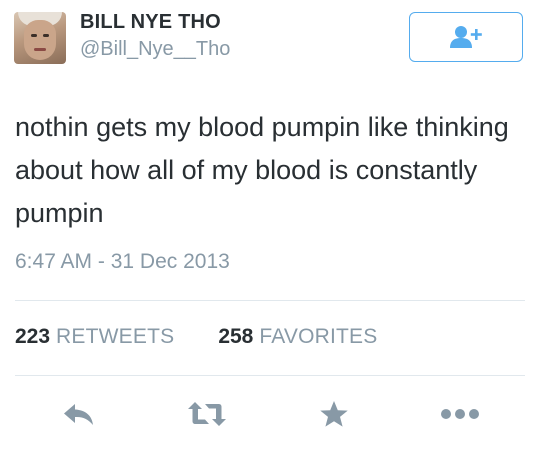 The image size is (540, 460). What do you see at coordinates (155, 49) in the screenshot?
I see `user-handle: @Bill_Nye__Tho` at bounding box center [155, 49].